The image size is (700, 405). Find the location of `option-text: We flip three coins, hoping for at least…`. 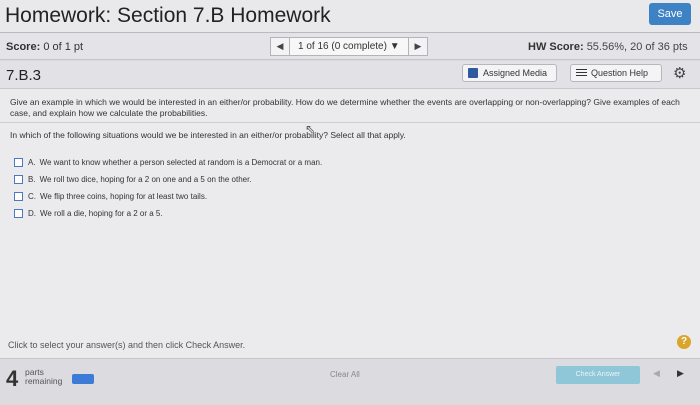

option-text: We flip three coins, hoping for at least… is located at coordinates (124, 196).